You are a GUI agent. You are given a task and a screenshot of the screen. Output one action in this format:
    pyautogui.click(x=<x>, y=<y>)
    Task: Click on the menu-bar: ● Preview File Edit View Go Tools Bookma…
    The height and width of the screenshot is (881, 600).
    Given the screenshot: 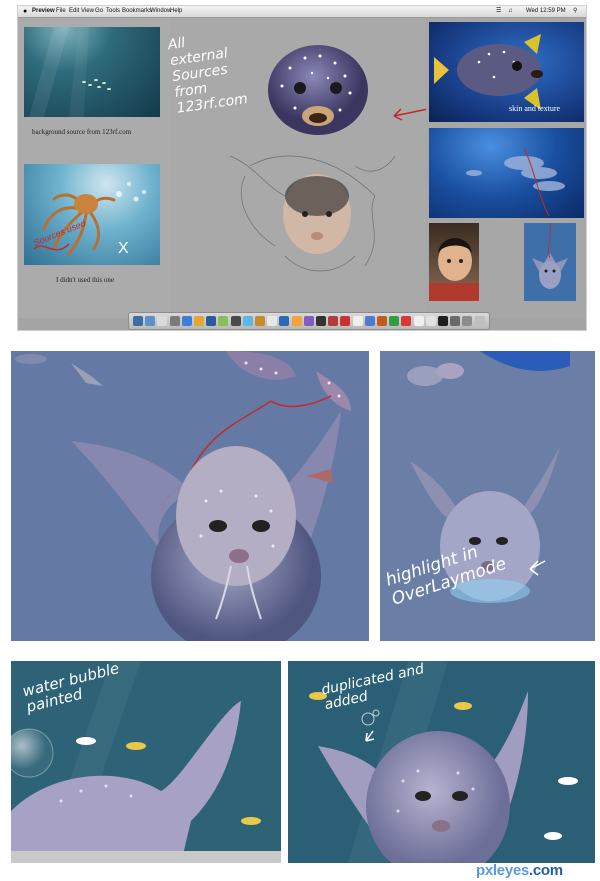 What is the action you would take?
    pyautogui.click(x=302, y=12)
    